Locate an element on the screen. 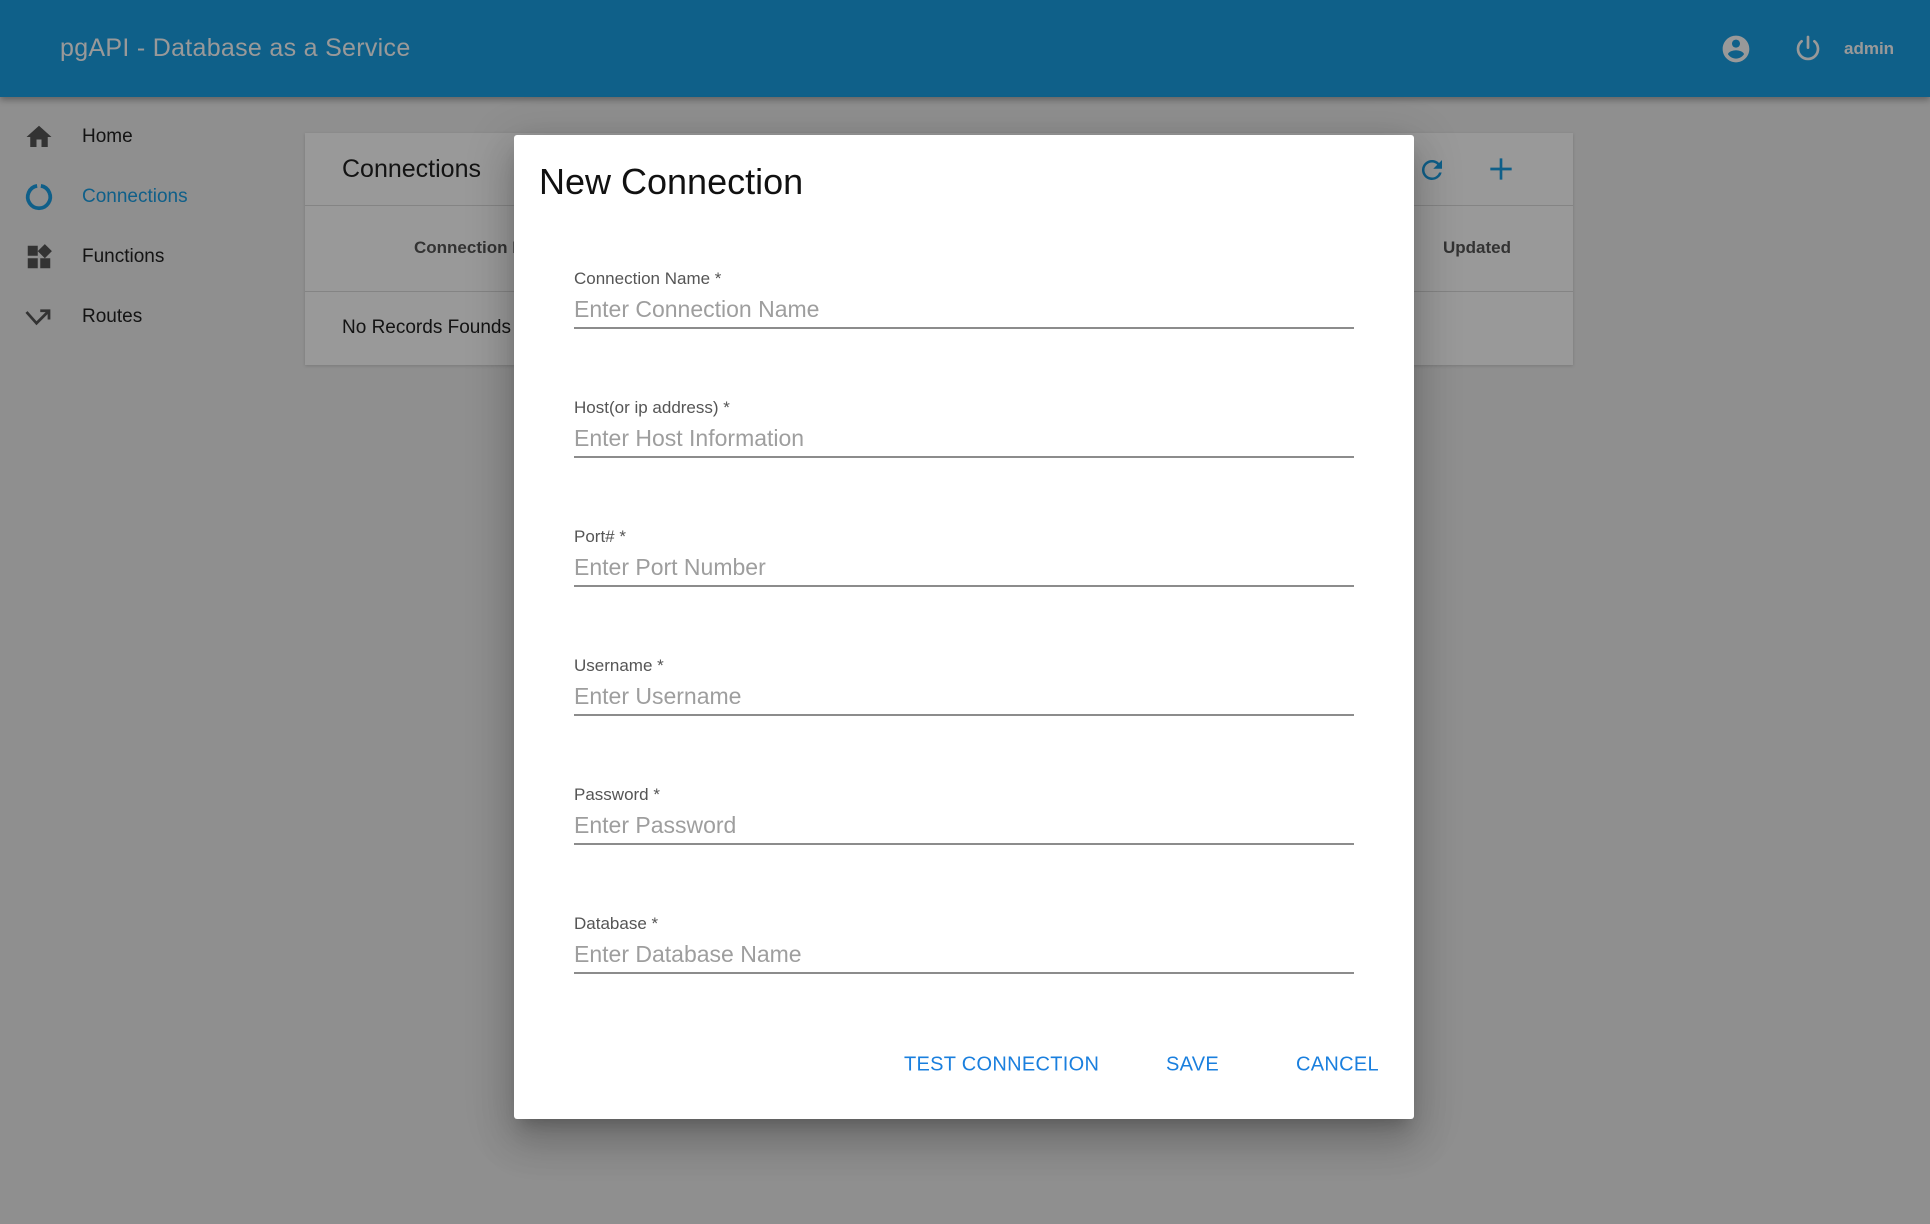  connection-name-field: Connection Name * is located at coordinates (964, 309).